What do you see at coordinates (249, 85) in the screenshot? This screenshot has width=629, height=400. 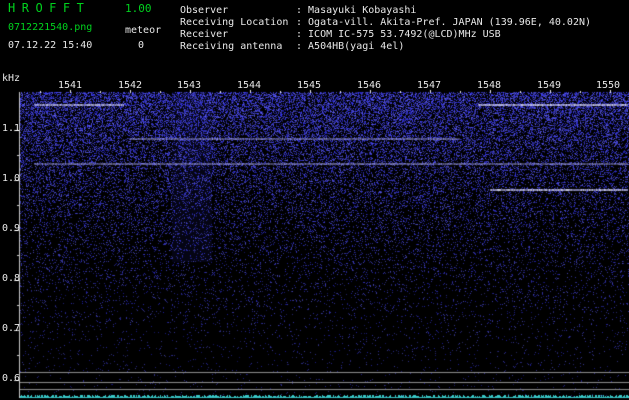 I see `x-tick-label: 1544` at bounding box center [249, 85].